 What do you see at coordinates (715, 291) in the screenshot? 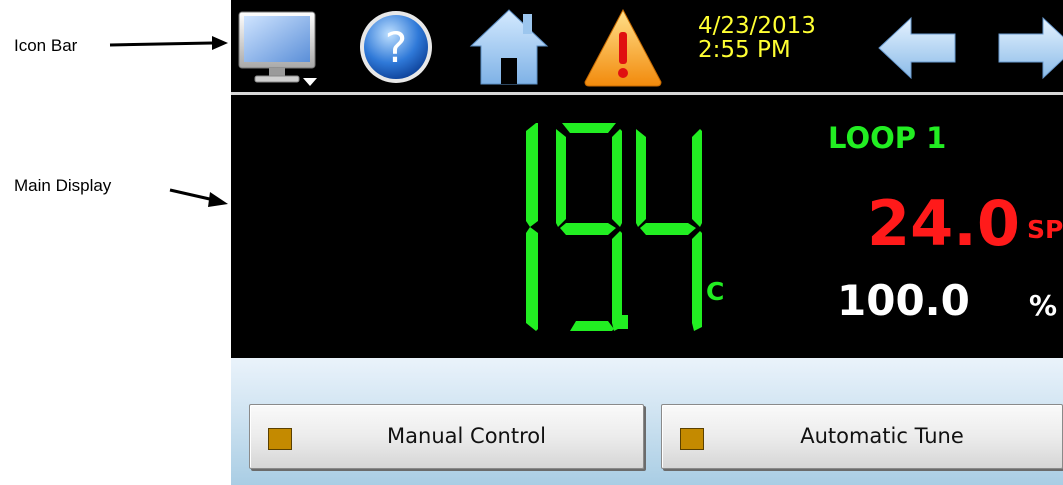
I see `process-unit: C` at bounding box center [715, 291].